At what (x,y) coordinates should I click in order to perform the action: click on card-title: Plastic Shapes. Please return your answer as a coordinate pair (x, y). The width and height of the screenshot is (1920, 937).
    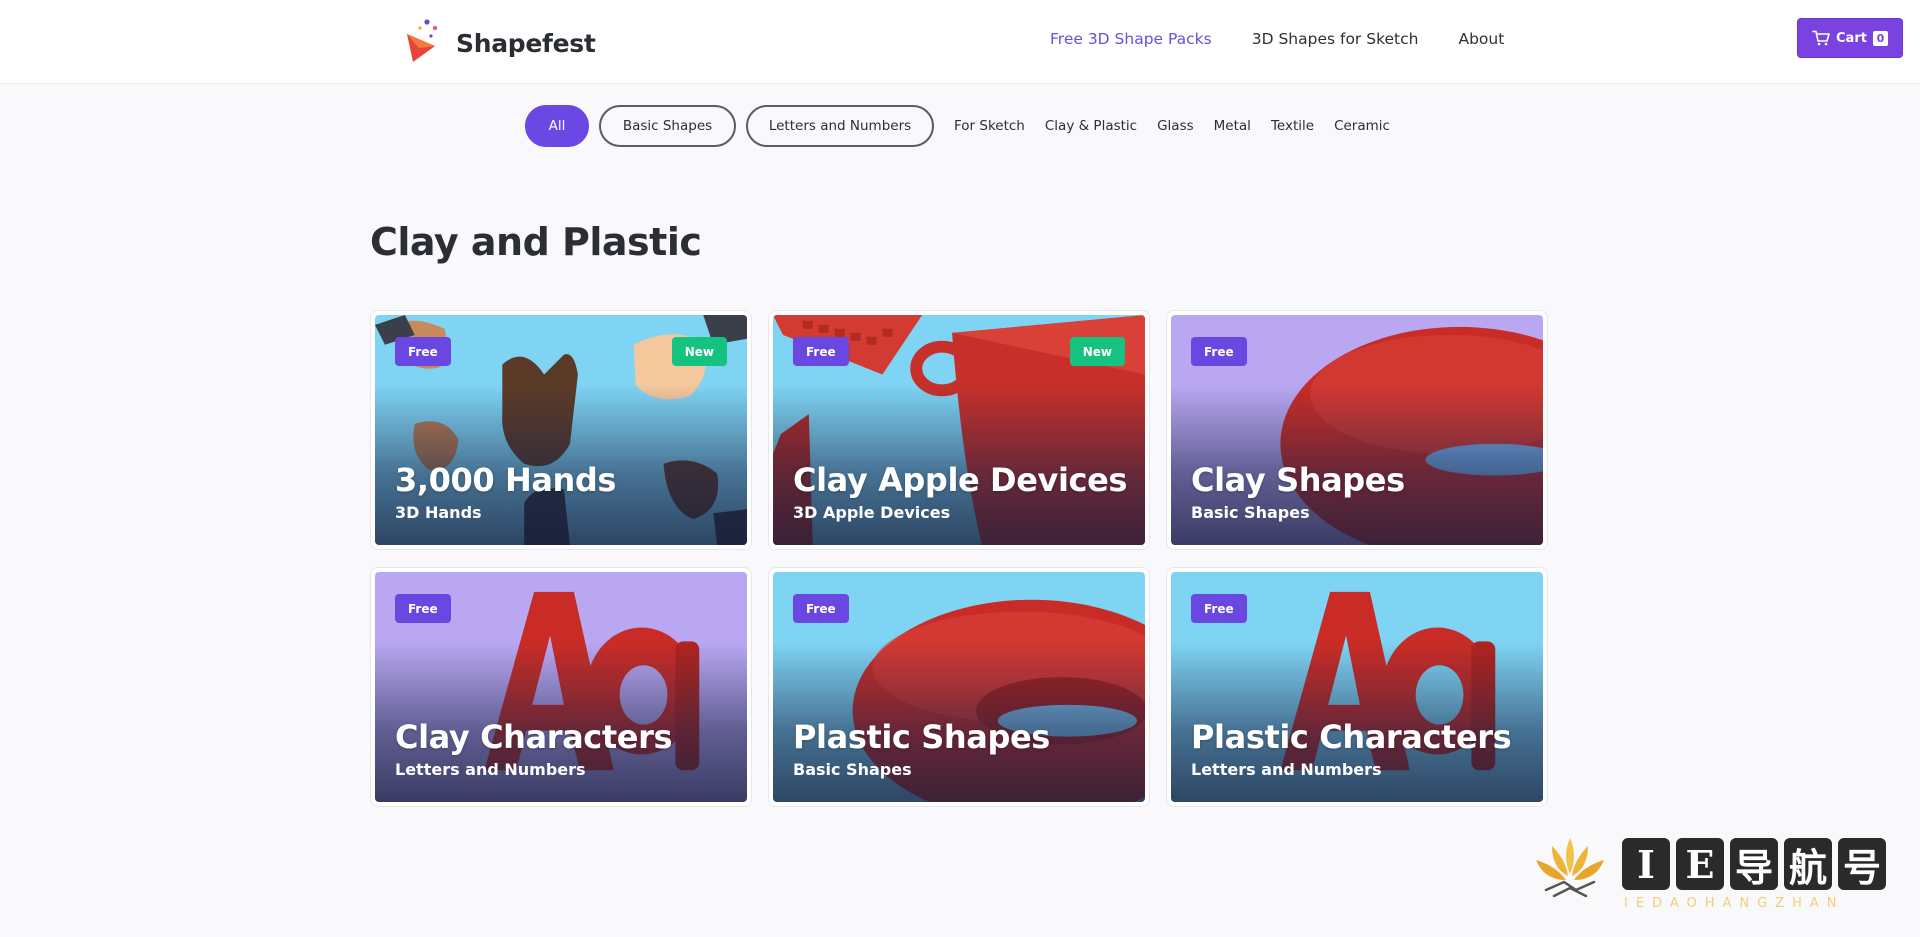
    Looking at the image, I should click on (921, 737).